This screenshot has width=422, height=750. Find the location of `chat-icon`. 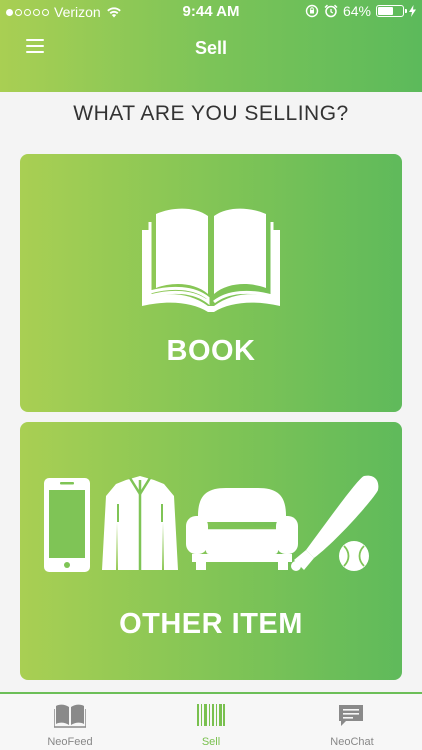

chat-icon is located at coordinates (351, 715).